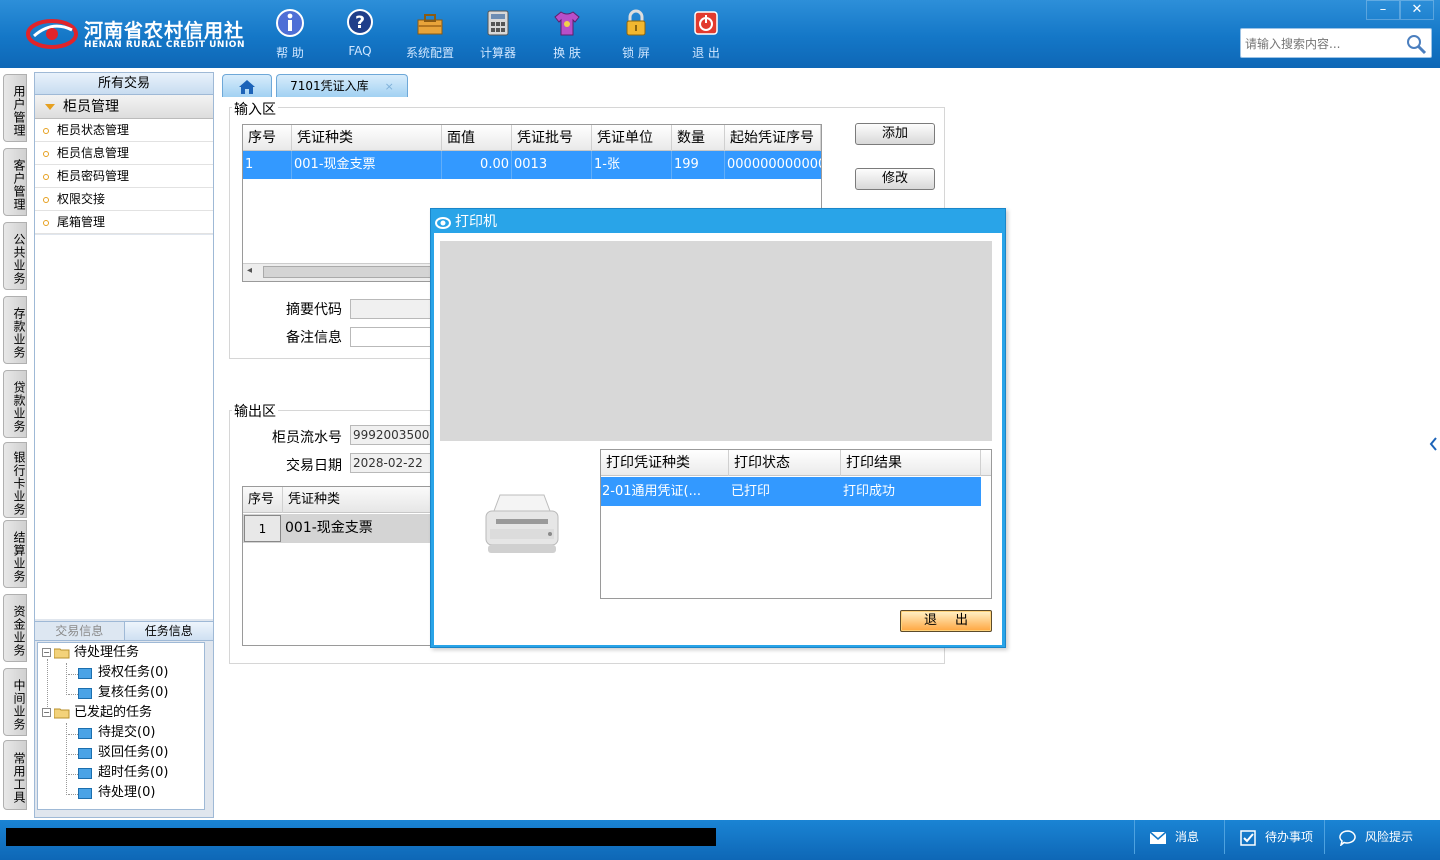 The height and width of the screenshot is (860, 1440). What do you see at coordinates (1382, 837) in the screenshot?
I see `risk-alert-button: 风险提示` at bounding box center [1382, 837].